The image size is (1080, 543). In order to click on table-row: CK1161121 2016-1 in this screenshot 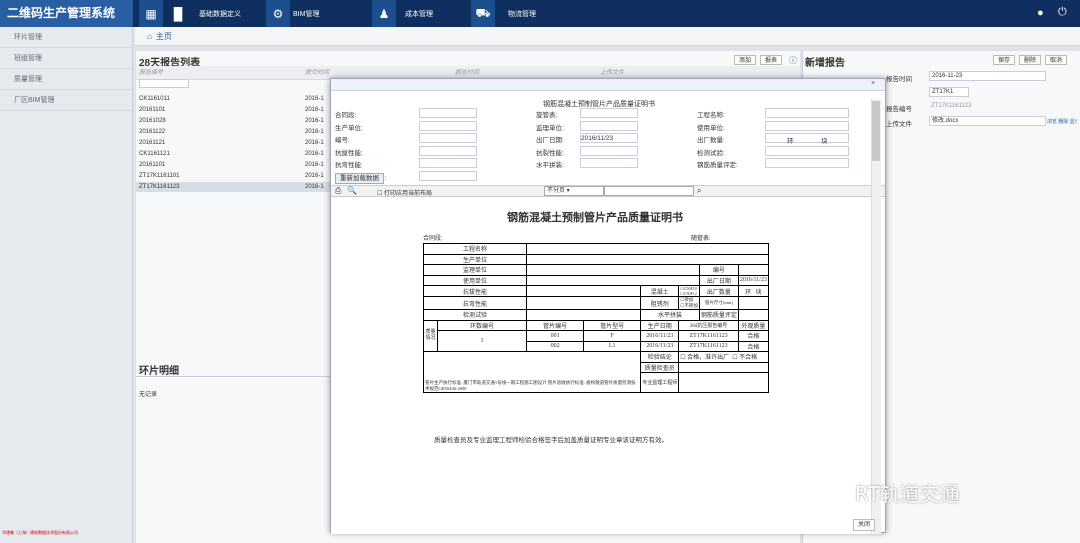, I will do `click(234, 154)`.